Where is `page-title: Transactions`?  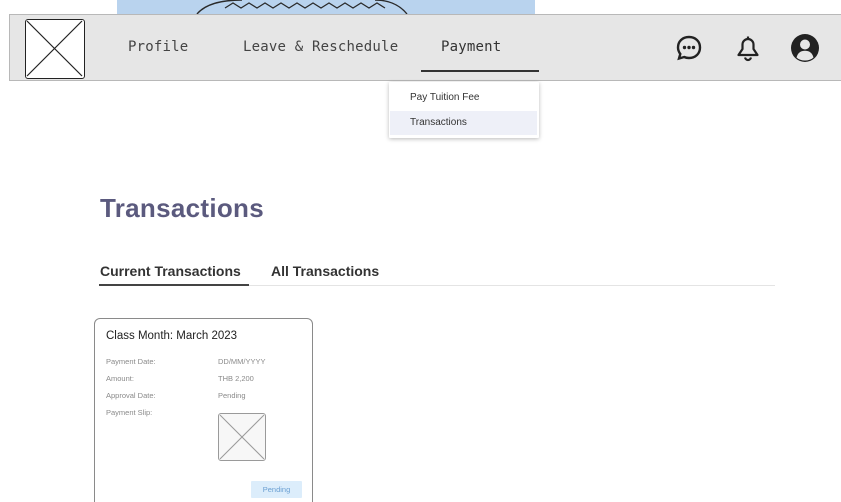 page-title: Transactions is located at coordinates (182, 208).